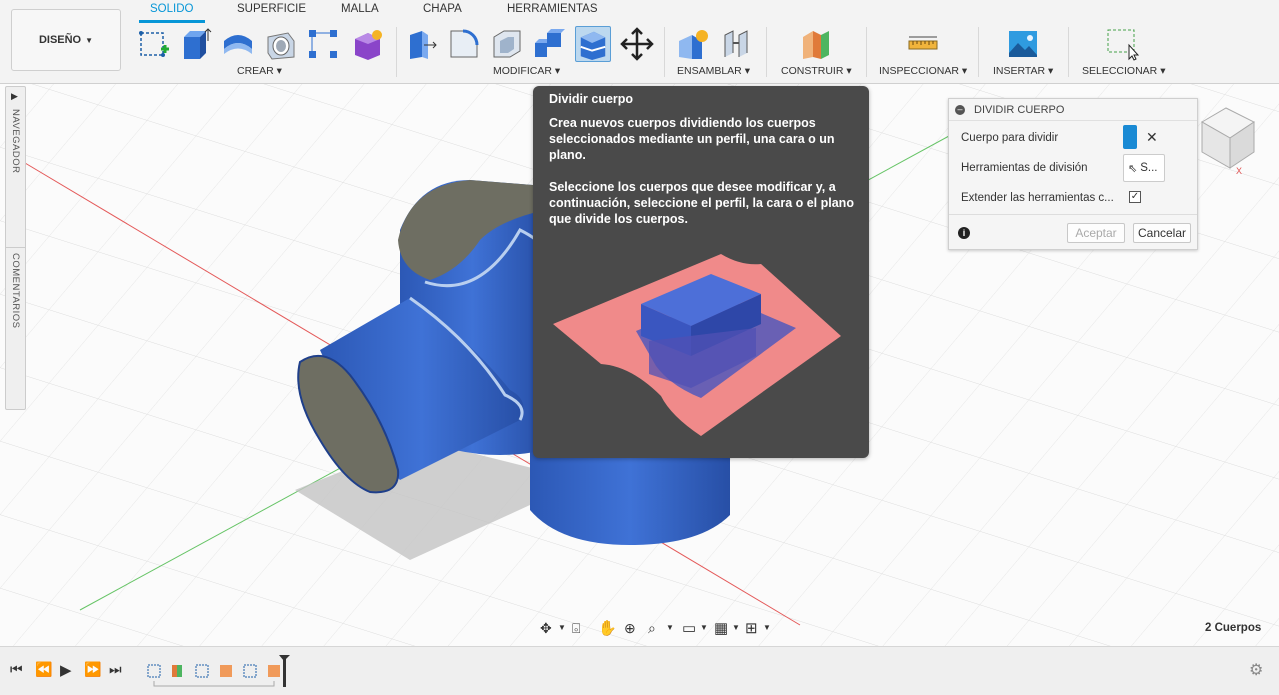 The height and width of the screenshot is (695, 1279). I want to click on group-construir-label: CONSTRUIR, so click(812, 71).